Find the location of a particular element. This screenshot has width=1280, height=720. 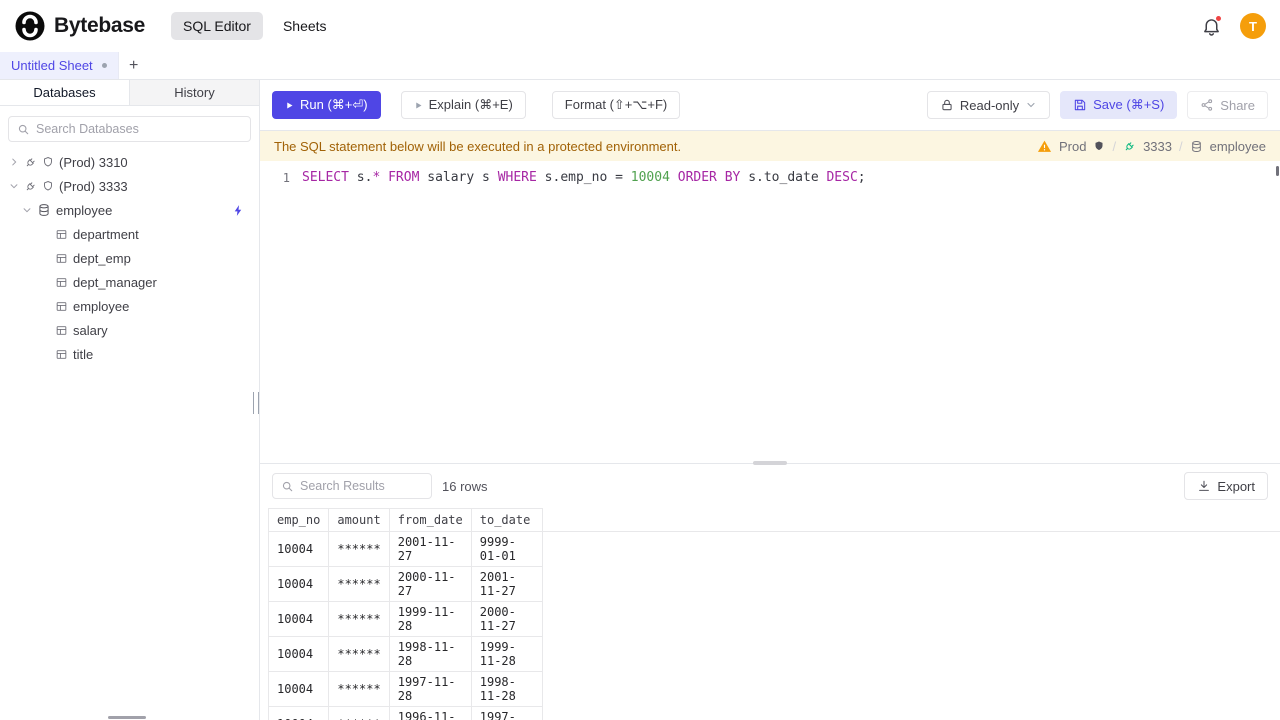

top-header: Bytebase SQL Editor Sheets T is located at coordinates (640, 26).